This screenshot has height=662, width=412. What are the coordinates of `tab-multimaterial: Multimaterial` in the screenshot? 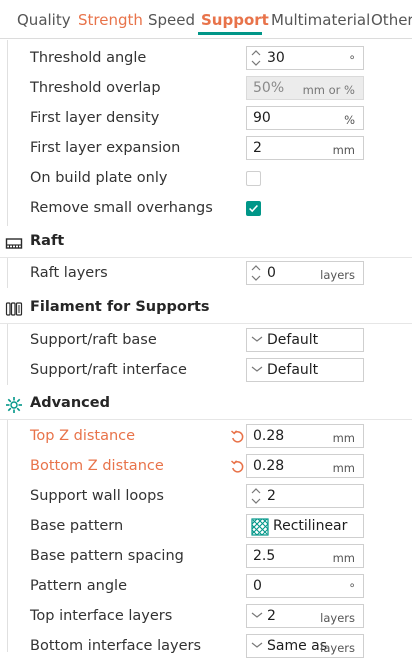 It's located at (320, 20).